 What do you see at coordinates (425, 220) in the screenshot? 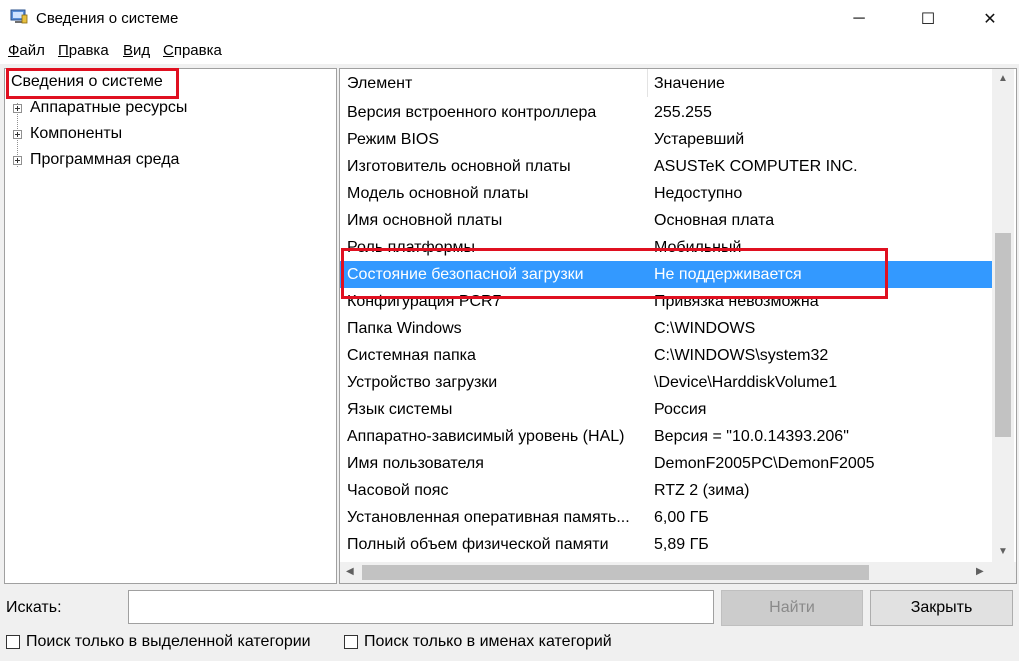
I see `cell-item: Имя основной платы` at bounding box center [425, 220].